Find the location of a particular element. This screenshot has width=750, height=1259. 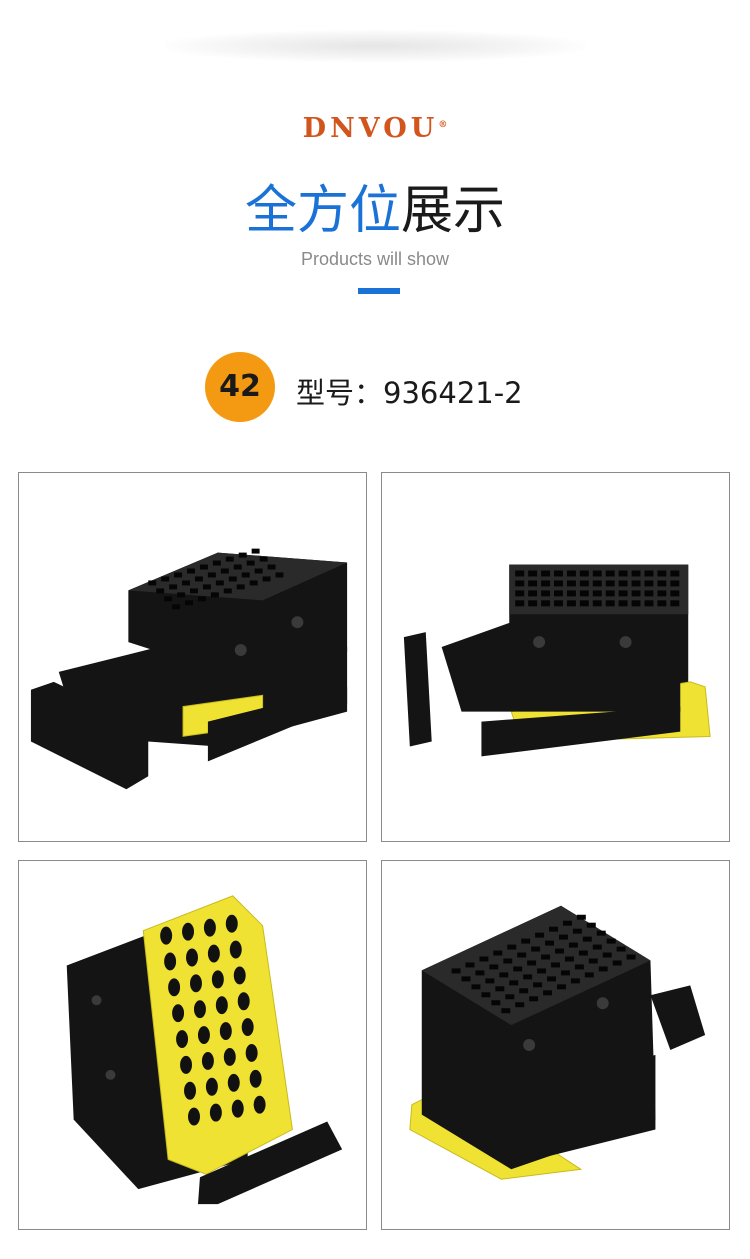

connector-side-right-image is located at coordinates (557, 660).